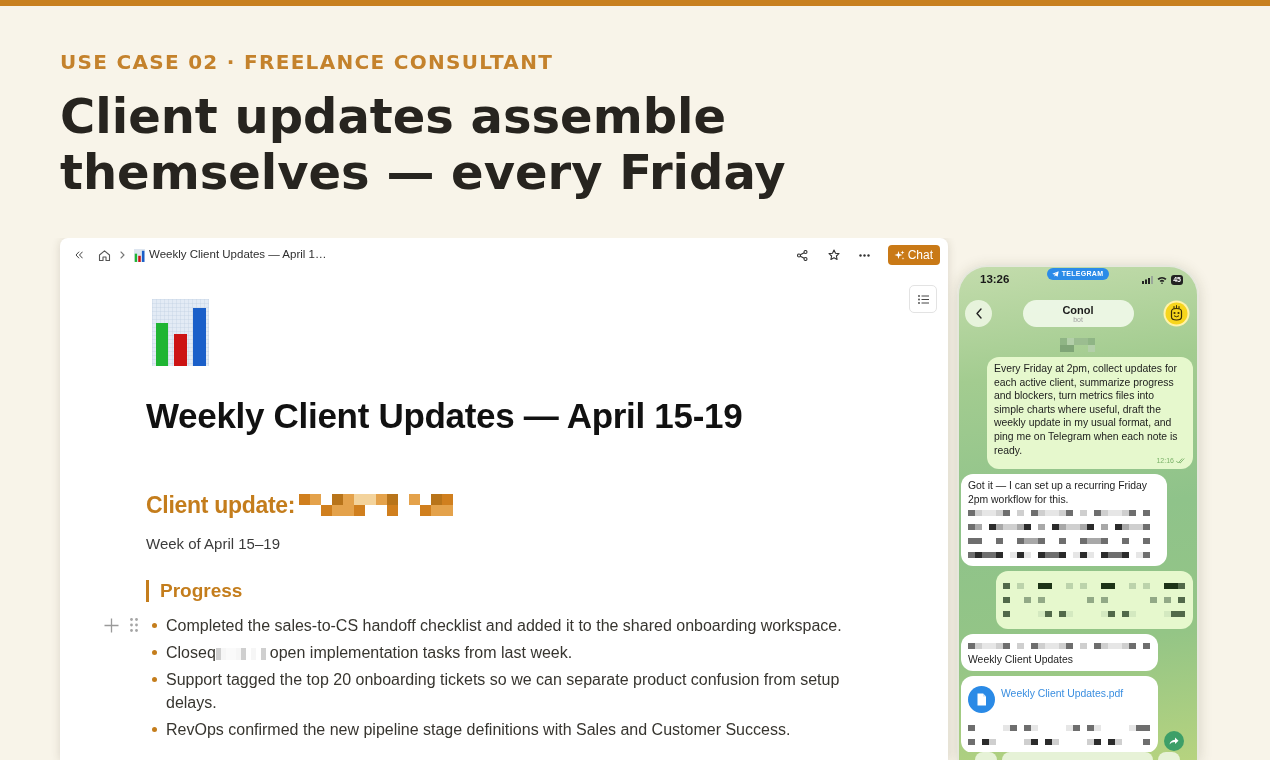 This screenshot has width=1270, height=760. Describe the element at coordinates (79, 255) in the screenshot. I see `double-chevron-icon` at that location.